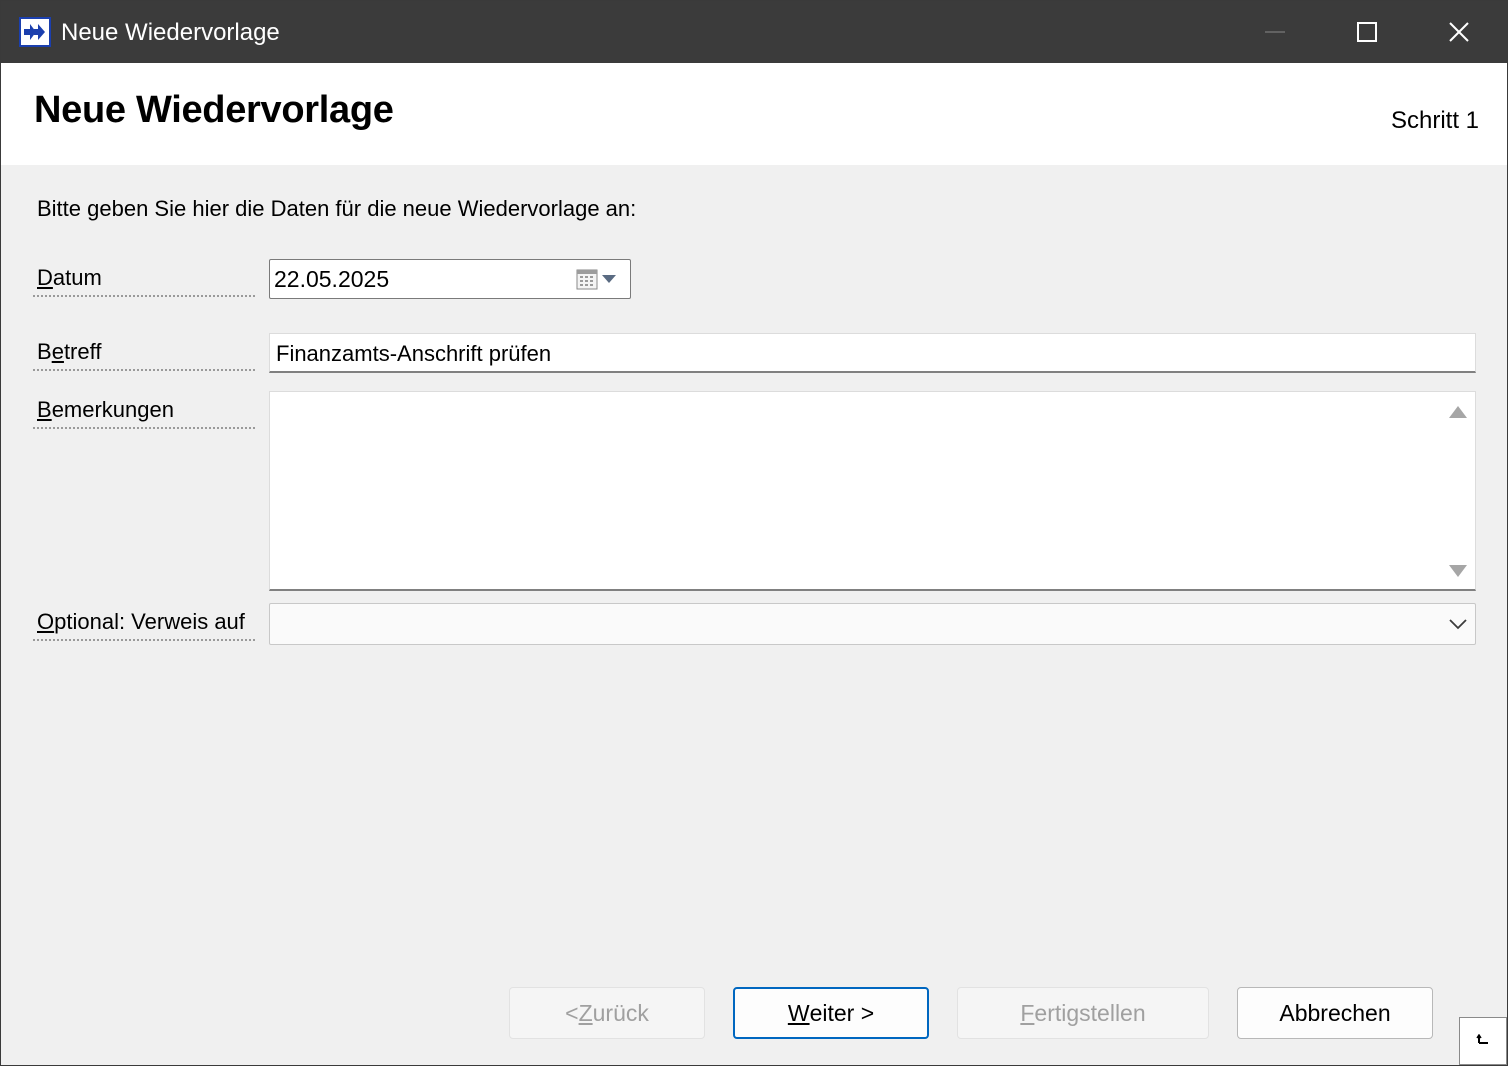 The width and height of the screenshot is (1508, 1066). I want to click on wizard-header: Neue Wiedervorlage Schritt 1, so click(754, 114).